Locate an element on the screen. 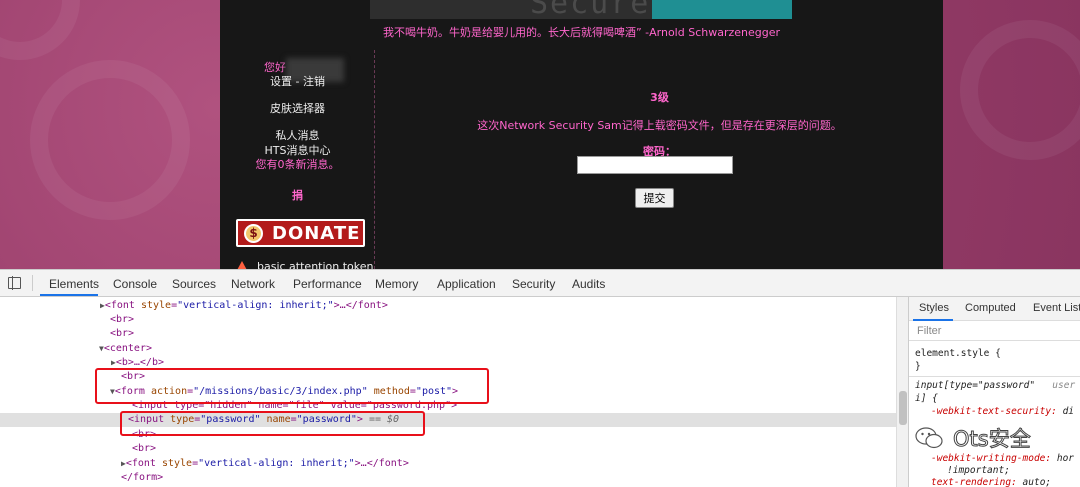  tab-event-listeners: Event Liste is located at coordinates (1056, 308).